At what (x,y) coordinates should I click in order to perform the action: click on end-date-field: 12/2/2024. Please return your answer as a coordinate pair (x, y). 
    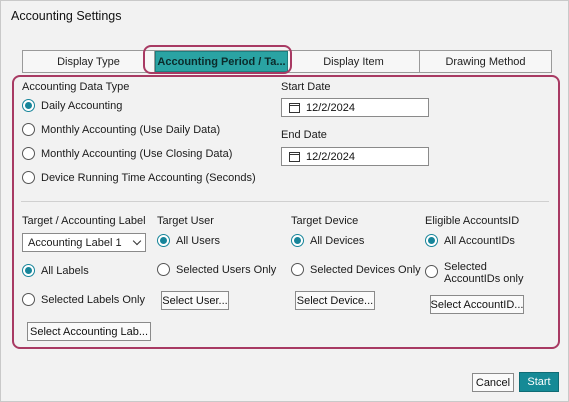
    Looking at the image, I should click on (355, 156).